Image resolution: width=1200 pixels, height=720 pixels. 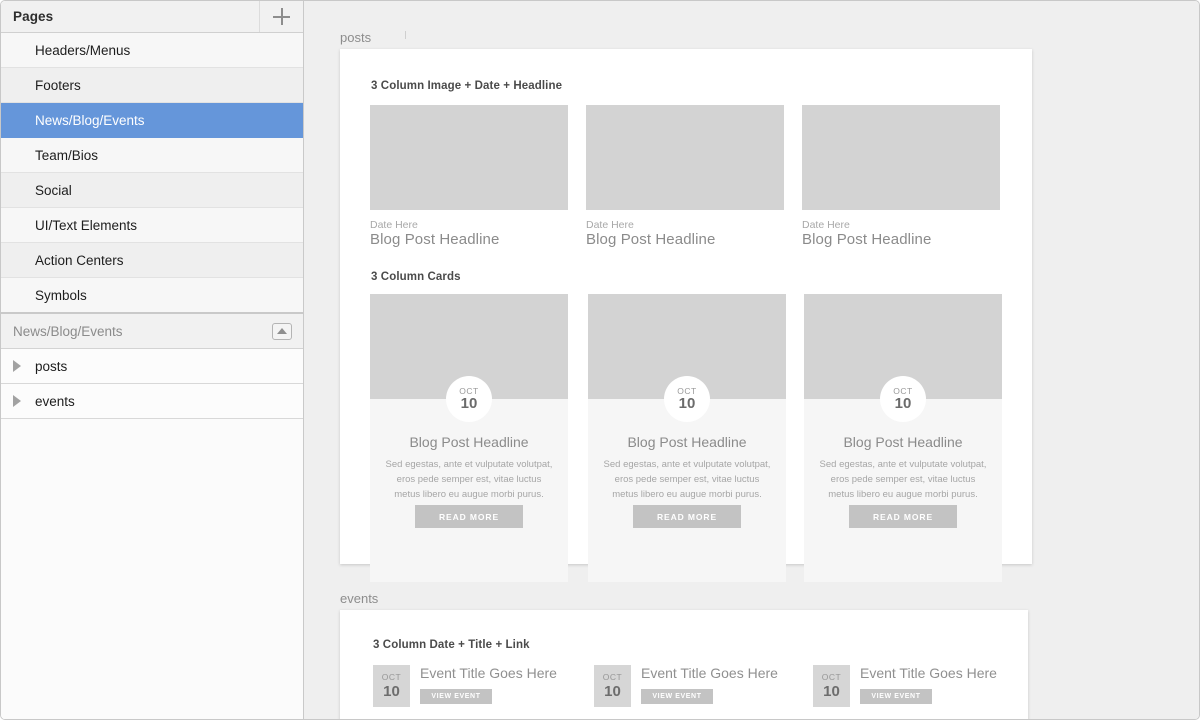 I want to click on sidebar-symbol-label: posts, so click(x=51, y=366).